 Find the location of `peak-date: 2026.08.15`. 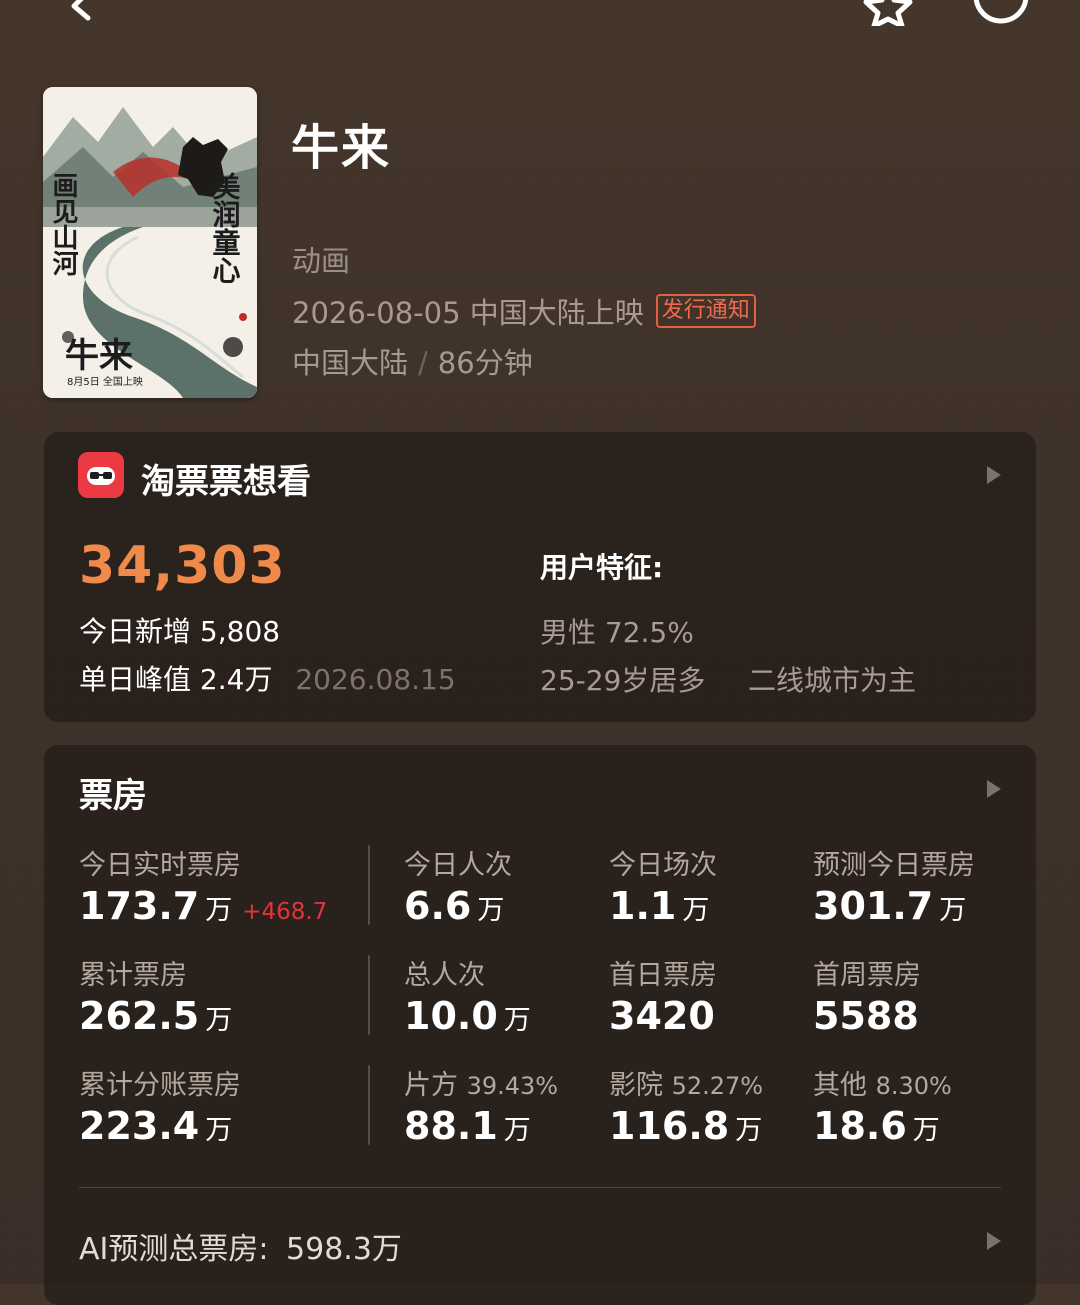

peak-date: 2026.08.15 is located at coordinates (375, 679).